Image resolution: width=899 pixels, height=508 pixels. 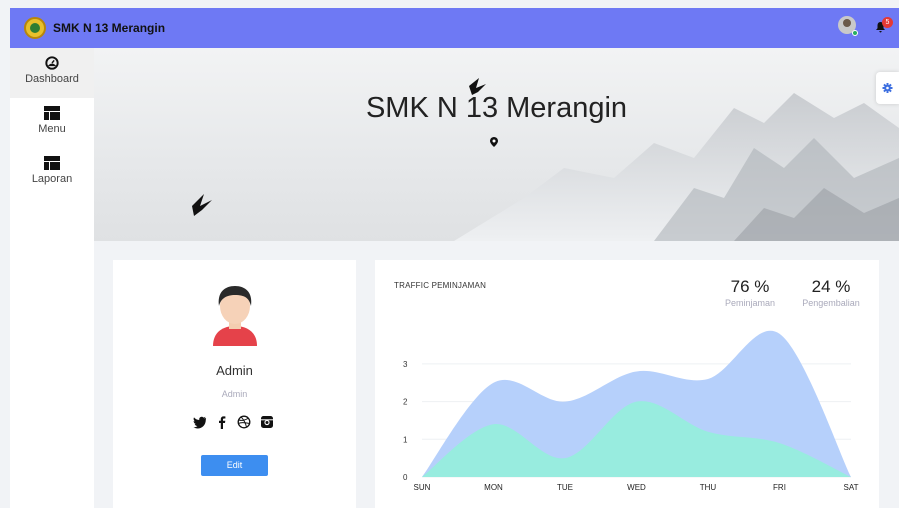 What do you see at coordinates (779, 487) in the screenshot?
I see `x-tick-label: FRI` at bounding box center [779, 487].